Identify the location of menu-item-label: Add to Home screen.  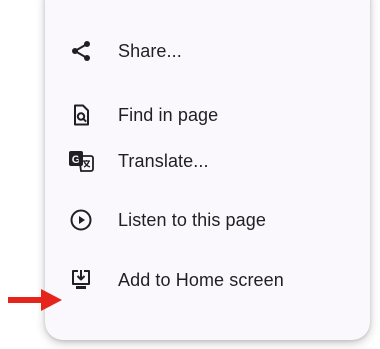
(201, 279).